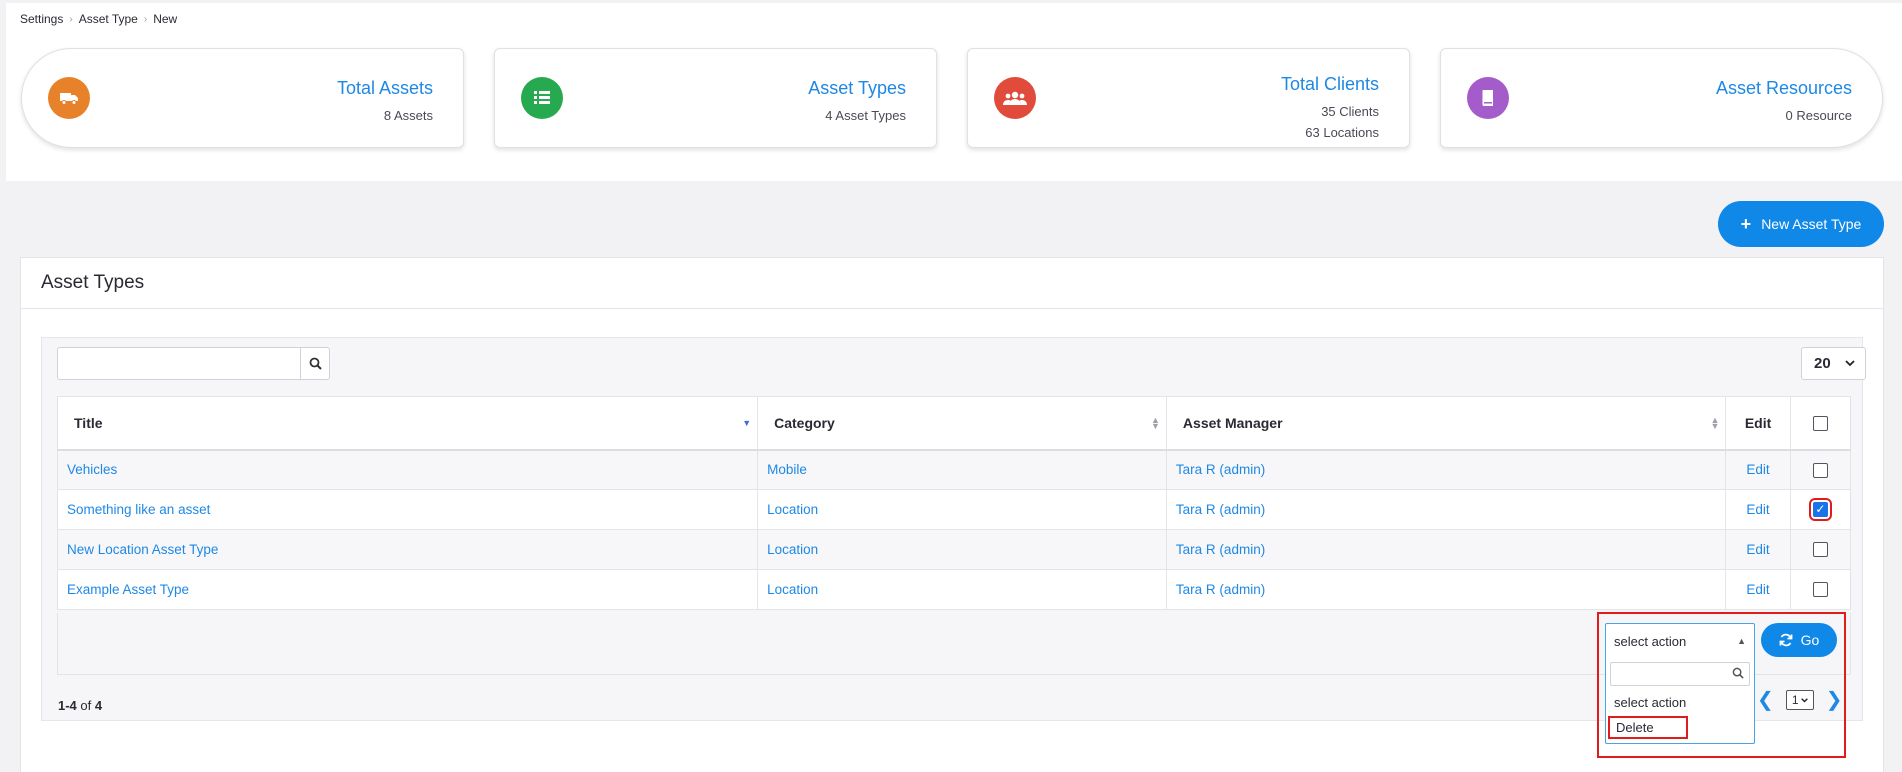  What do you see at coordinates (407, 469) in the screenshot?
I see `row-title-link: Vehicles` at bounding box center [407, 469].